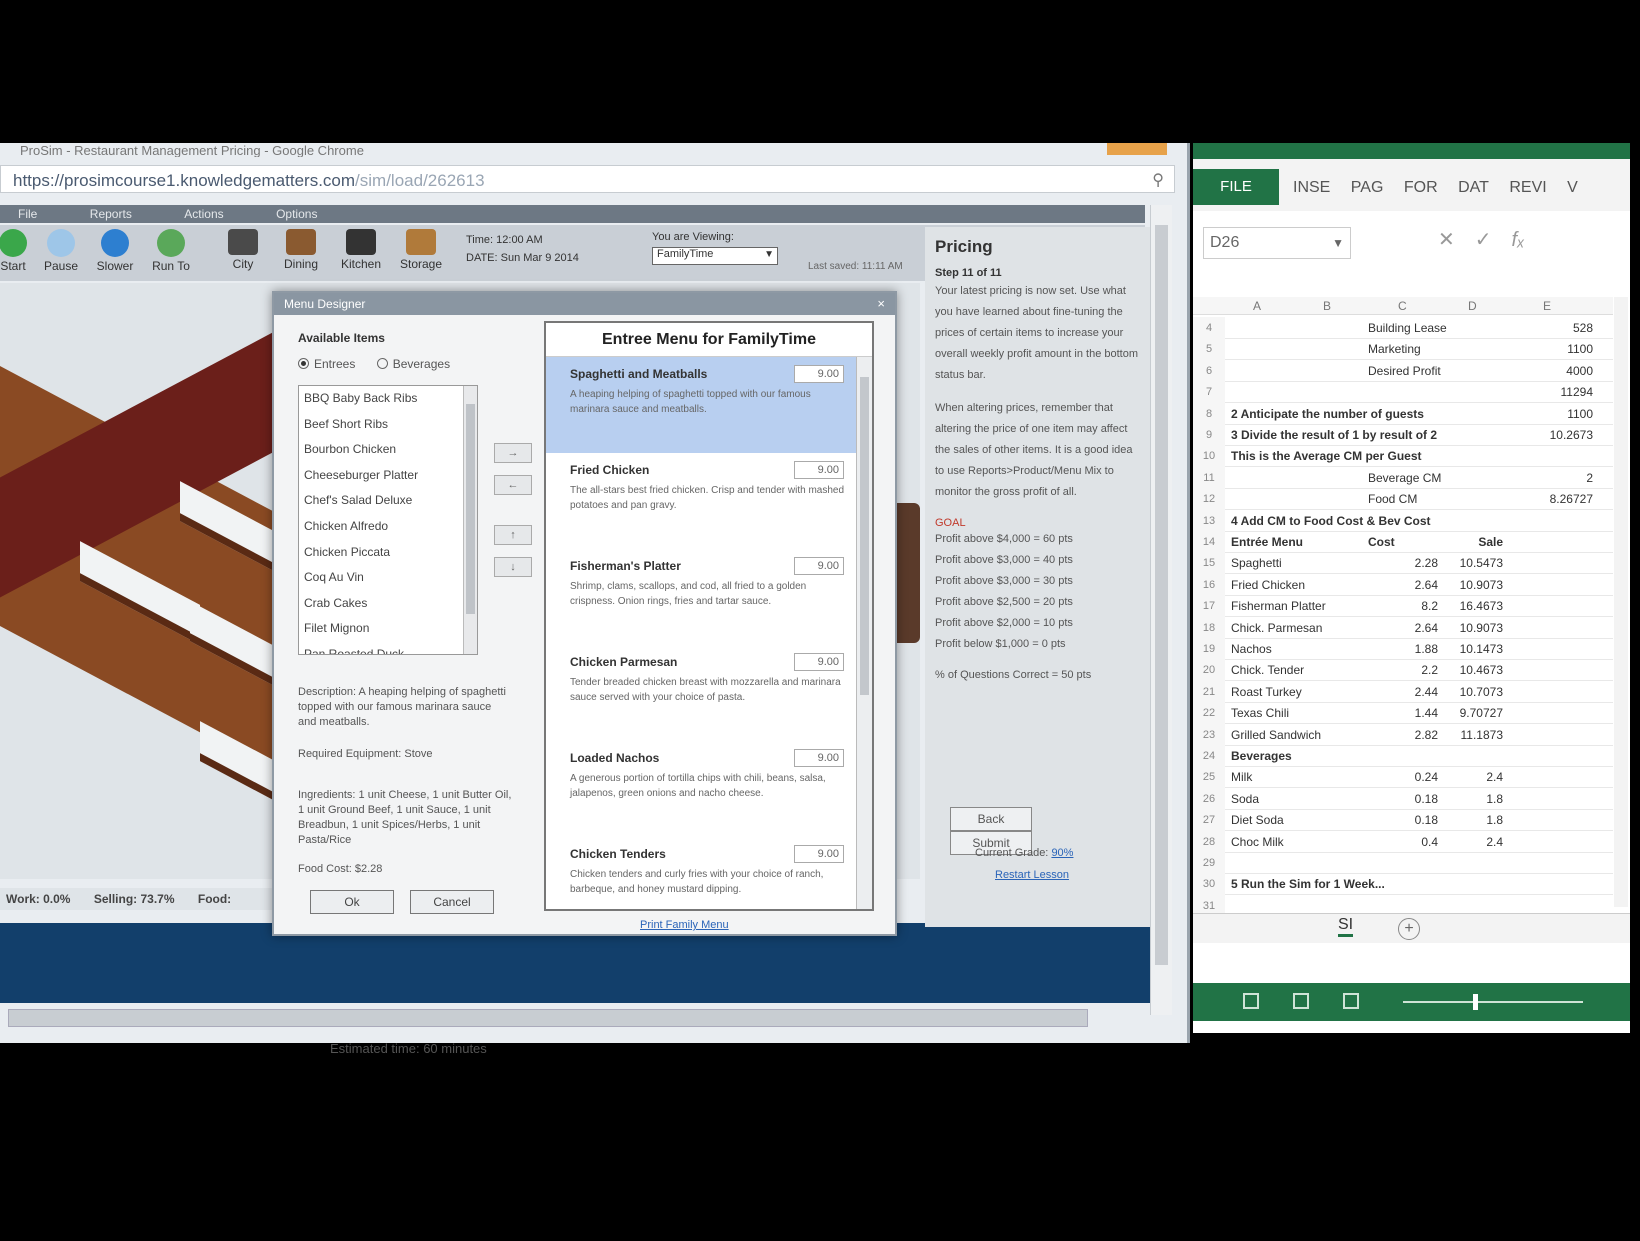 Image resolution: width=1640 pixels, height=1241 pixels. What do you see at coordinates (61, 251) in the screenshot?
I see `pause-button: Pause` at bounding box center [61, 251].